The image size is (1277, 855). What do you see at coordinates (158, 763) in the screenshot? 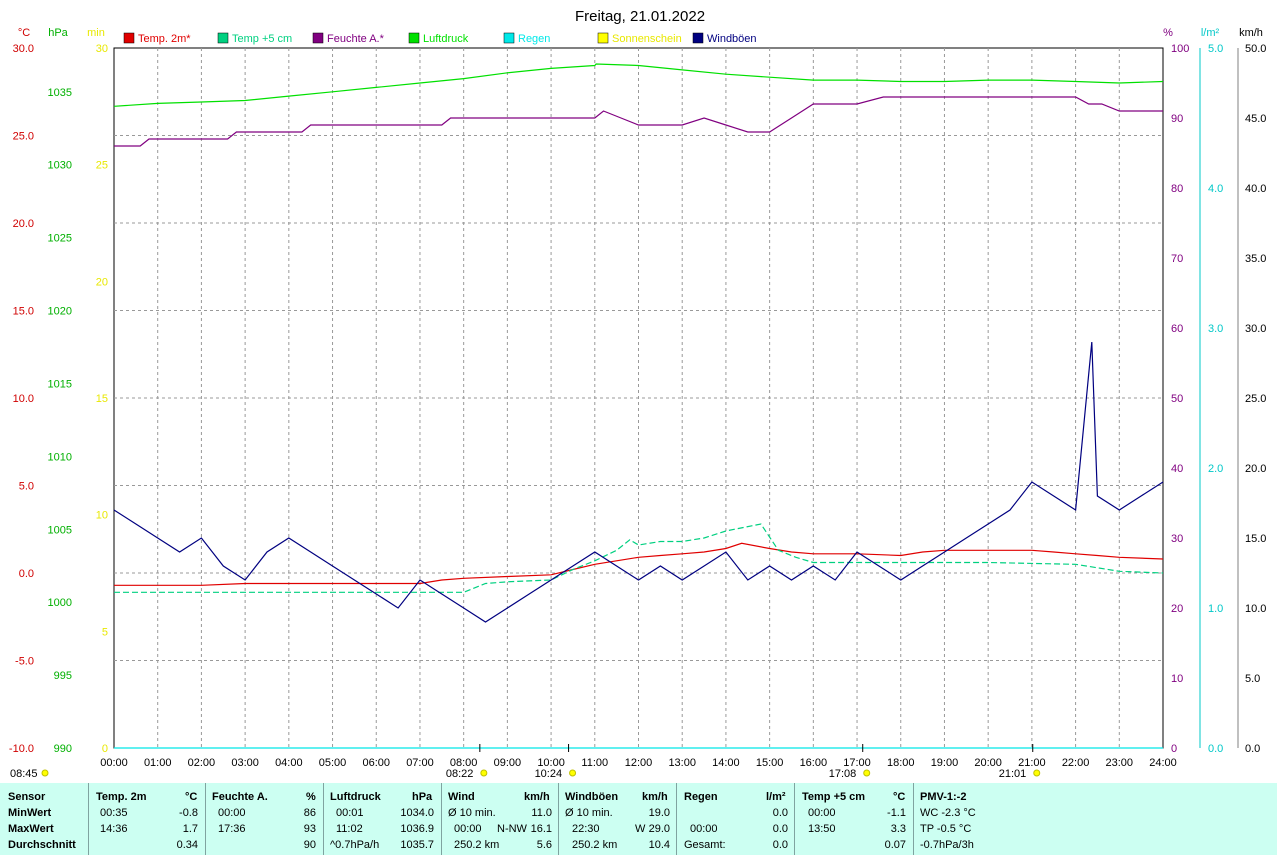
I see `x-tick-label: 01:00` at bounding box center [158, 763].